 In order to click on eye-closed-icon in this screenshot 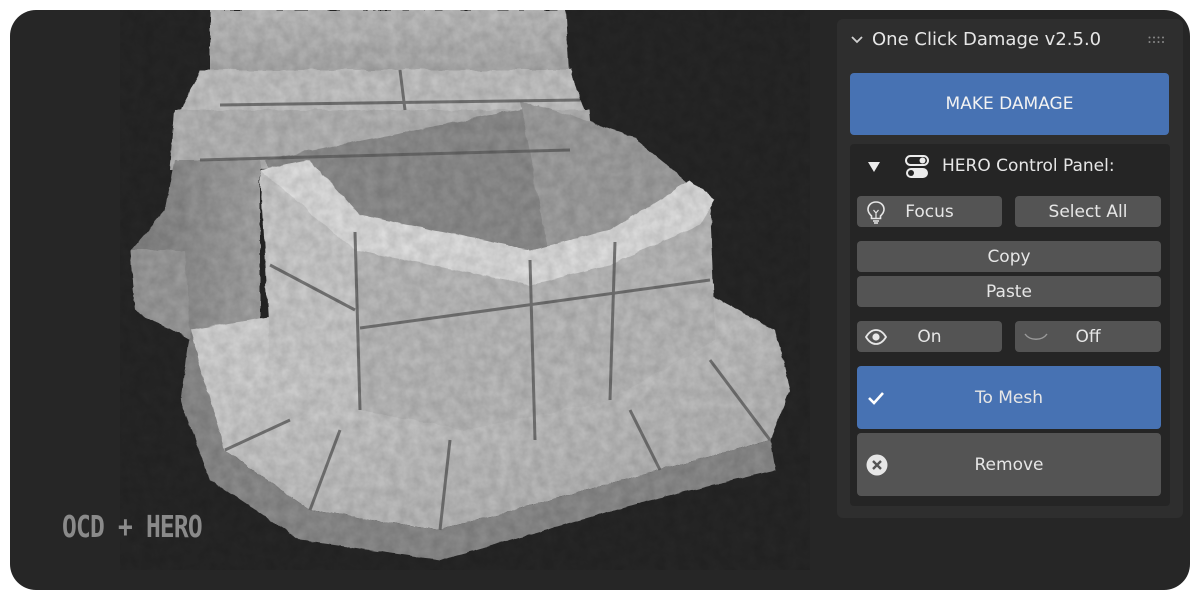, I will do `click(1036, 337)`.